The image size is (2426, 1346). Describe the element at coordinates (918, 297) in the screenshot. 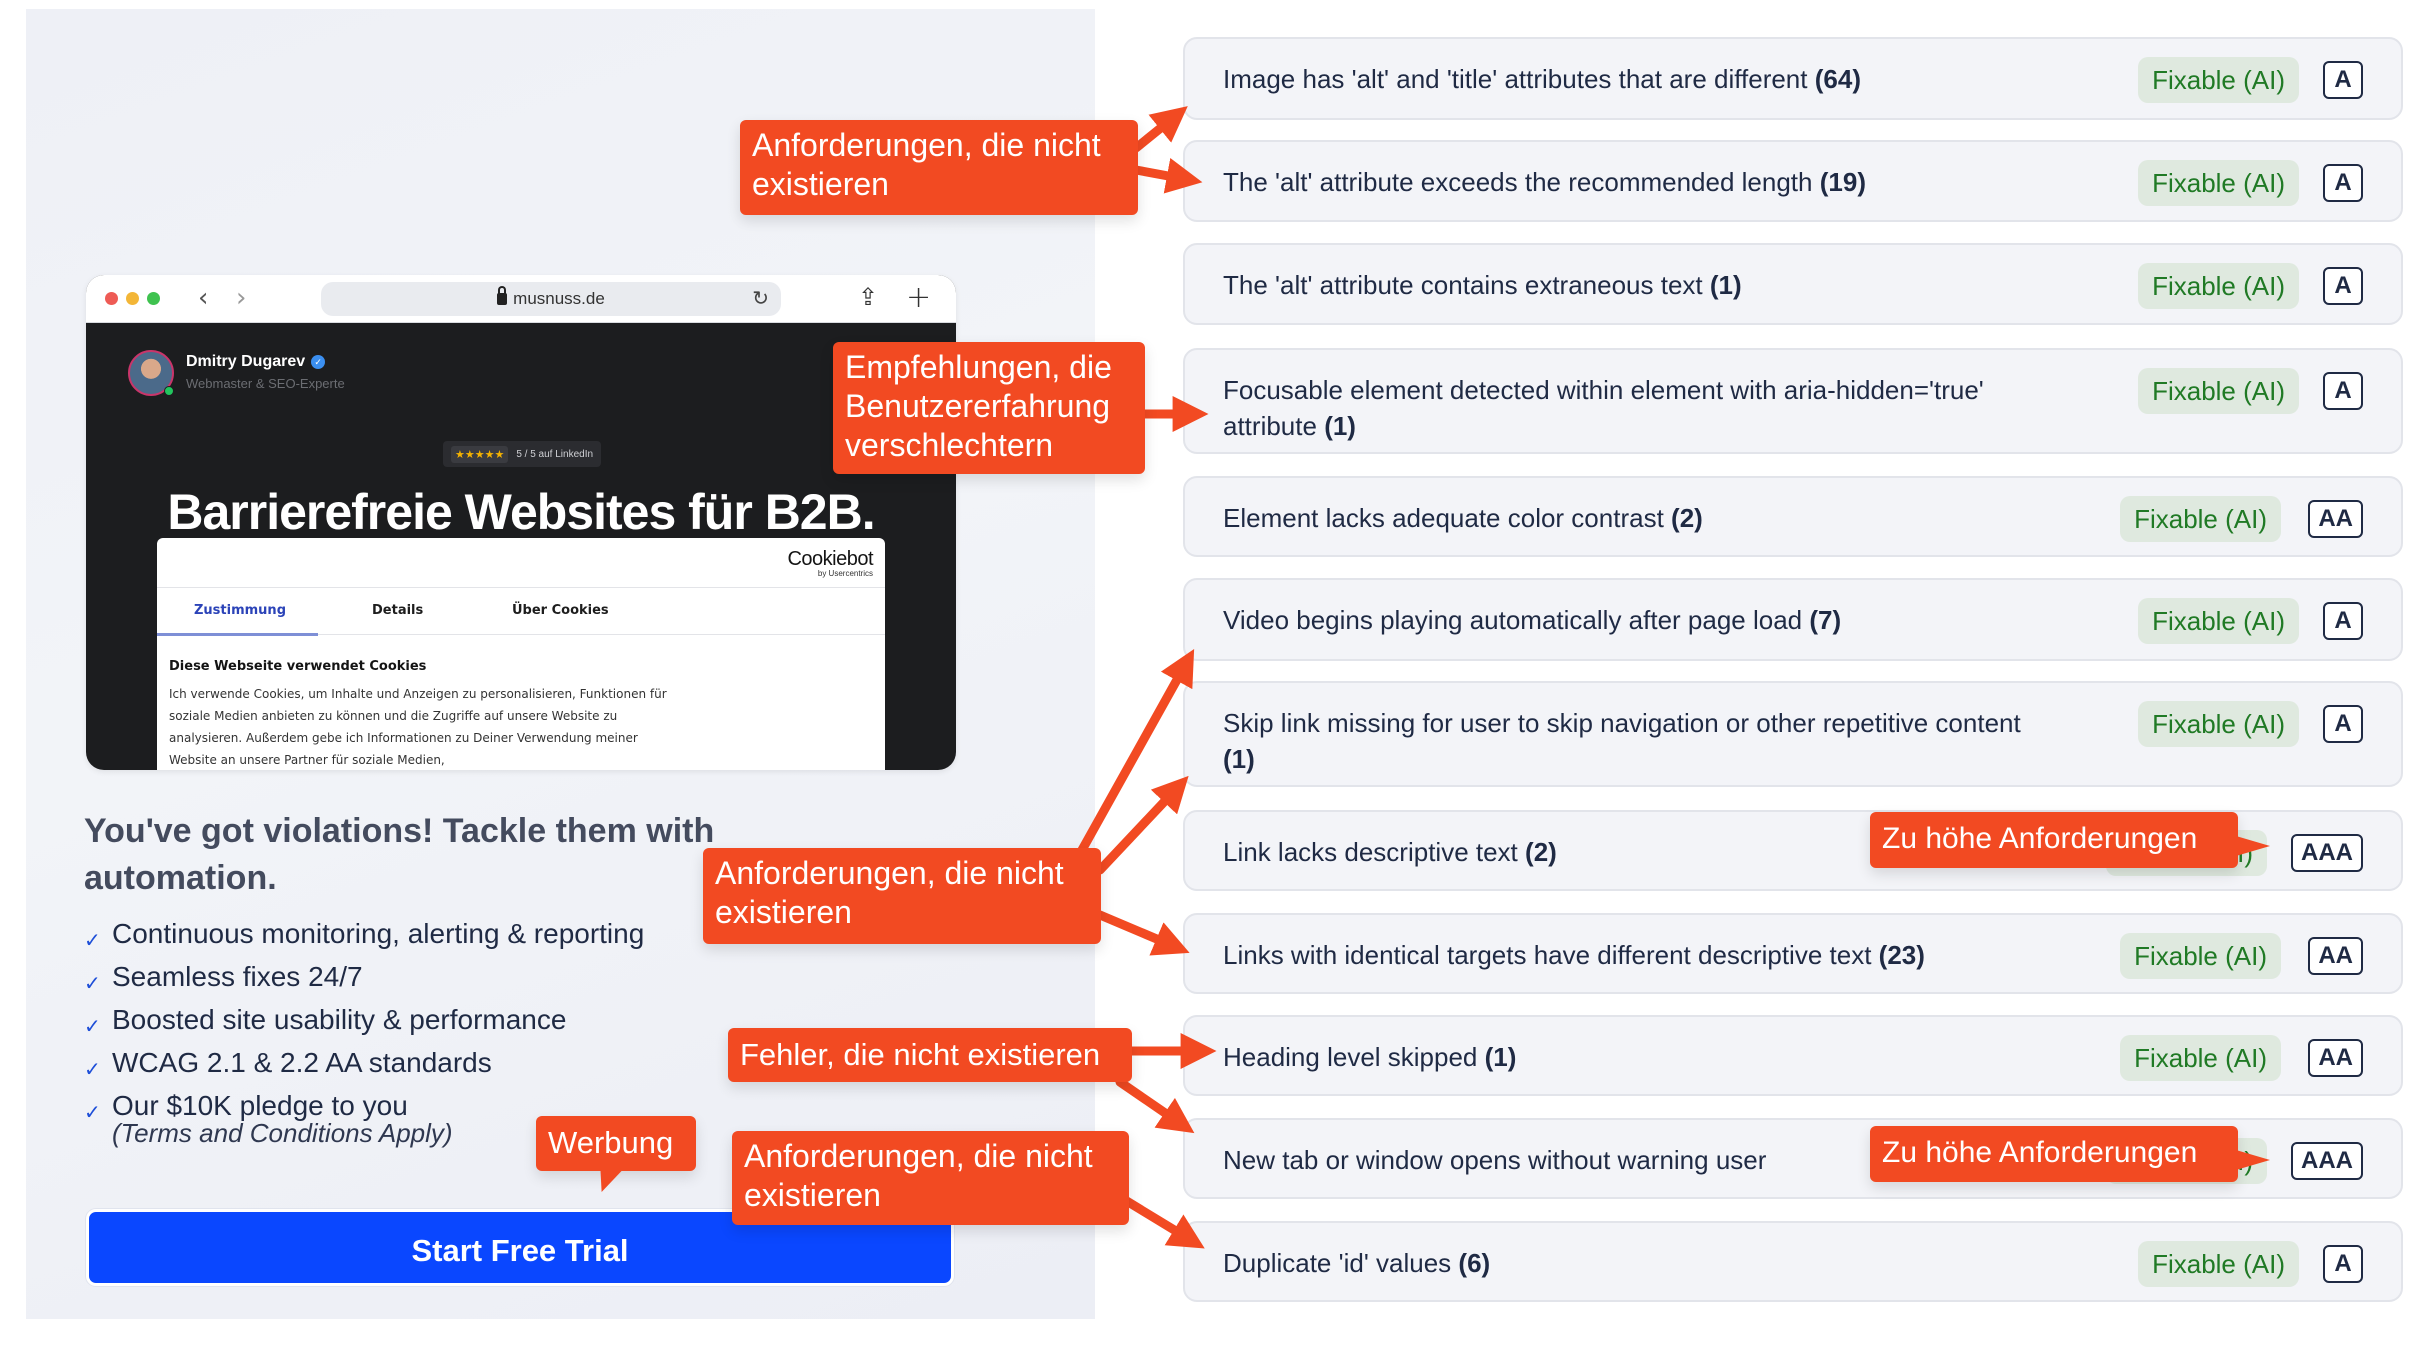

I see `new-tab-icon: +` at that location.